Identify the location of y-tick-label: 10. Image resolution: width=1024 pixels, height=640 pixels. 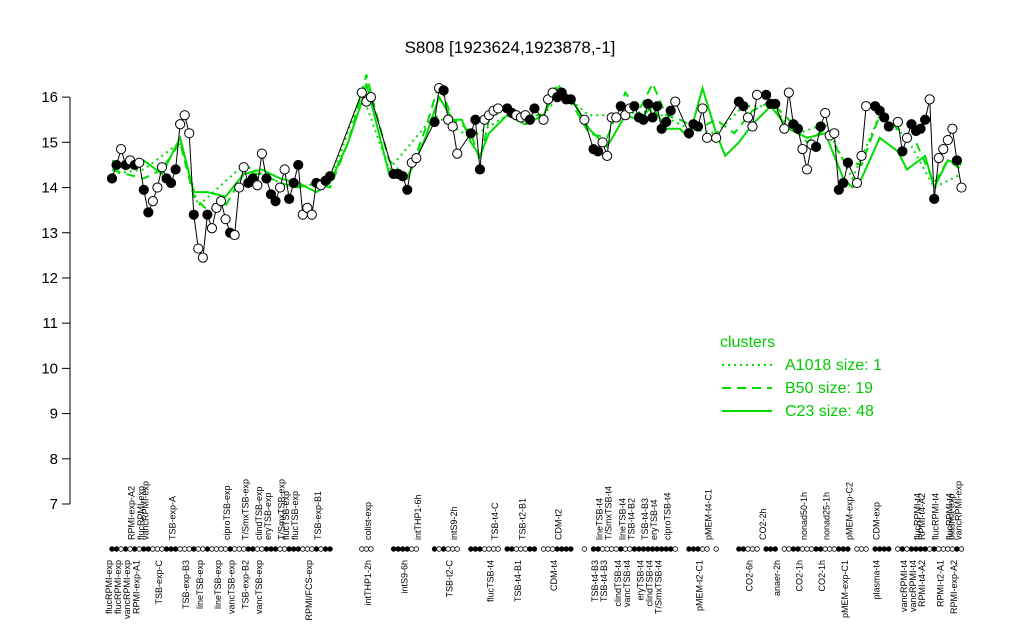
(49, 368).